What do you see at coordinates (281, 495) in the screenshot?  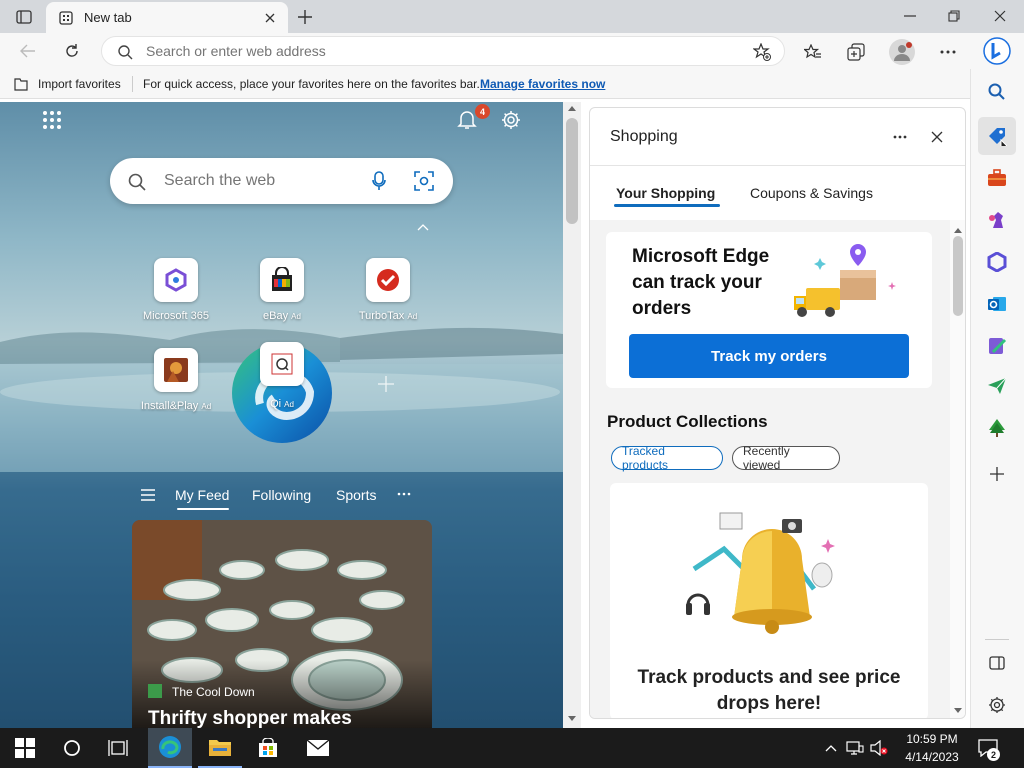 I see `feed-tab-following: Following` at bounding box center [281, 495].